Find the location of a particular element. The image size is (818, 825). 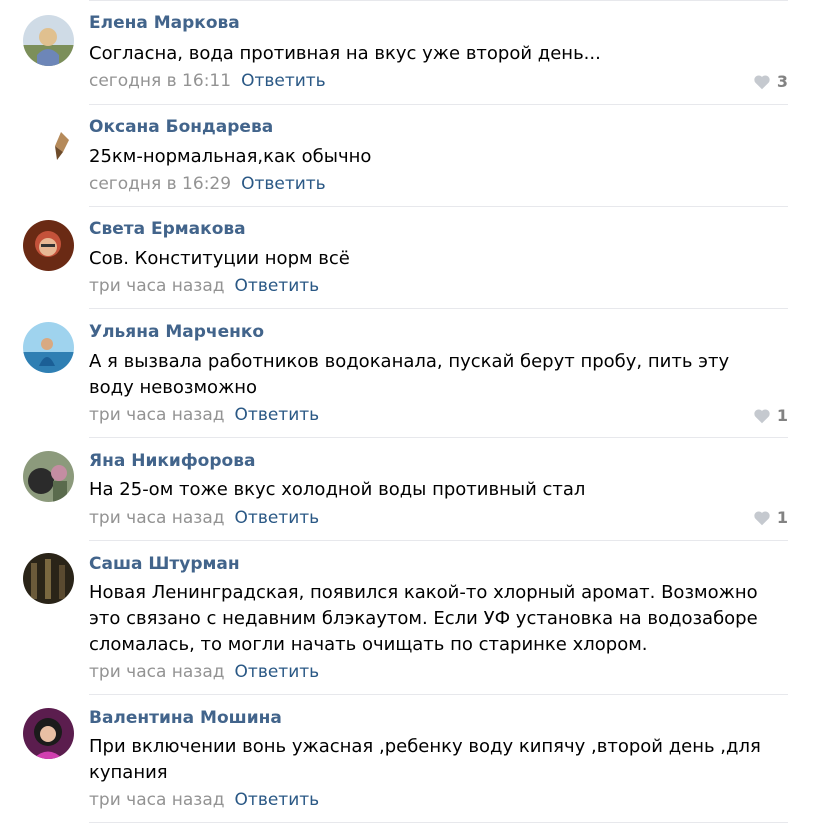

author-name: Елена Маркова is located at coordinates (164, 23).